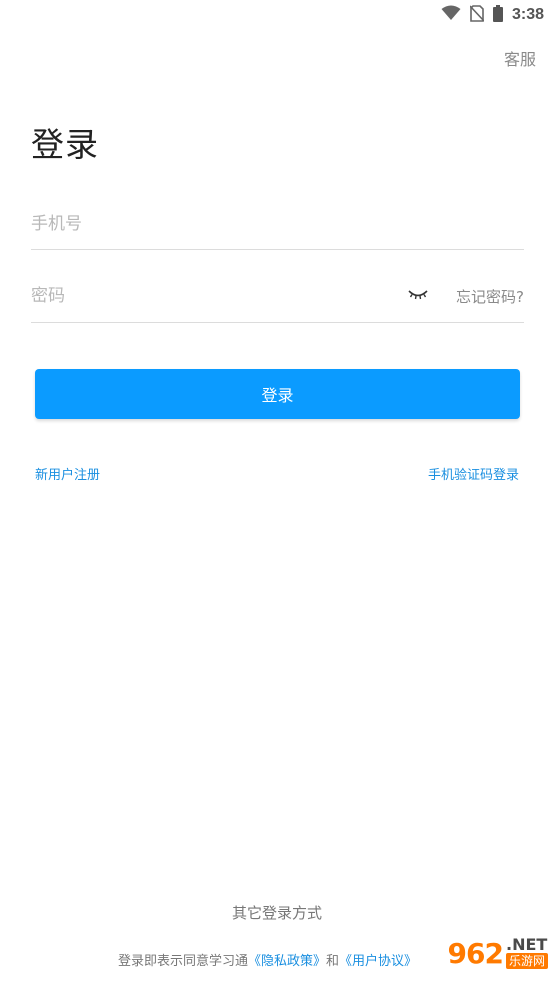 This screenshot has width=554, height=986. Describe the element at coordinates (183, 961) in the screenshot. I see `agreement-prefix: 登录即表示同意学习通` at that location.